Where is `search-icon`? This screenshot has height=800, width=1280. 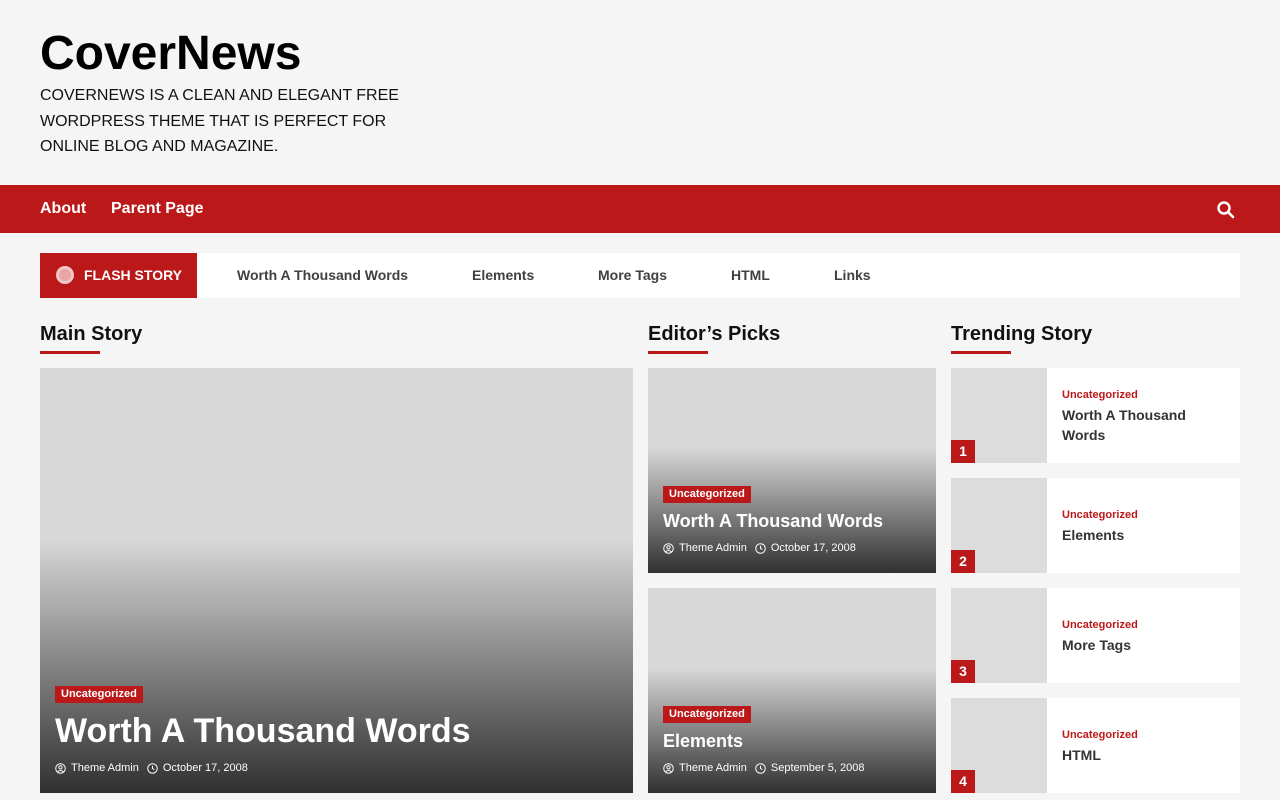 search-icon is located at coordinates (1226, 210).